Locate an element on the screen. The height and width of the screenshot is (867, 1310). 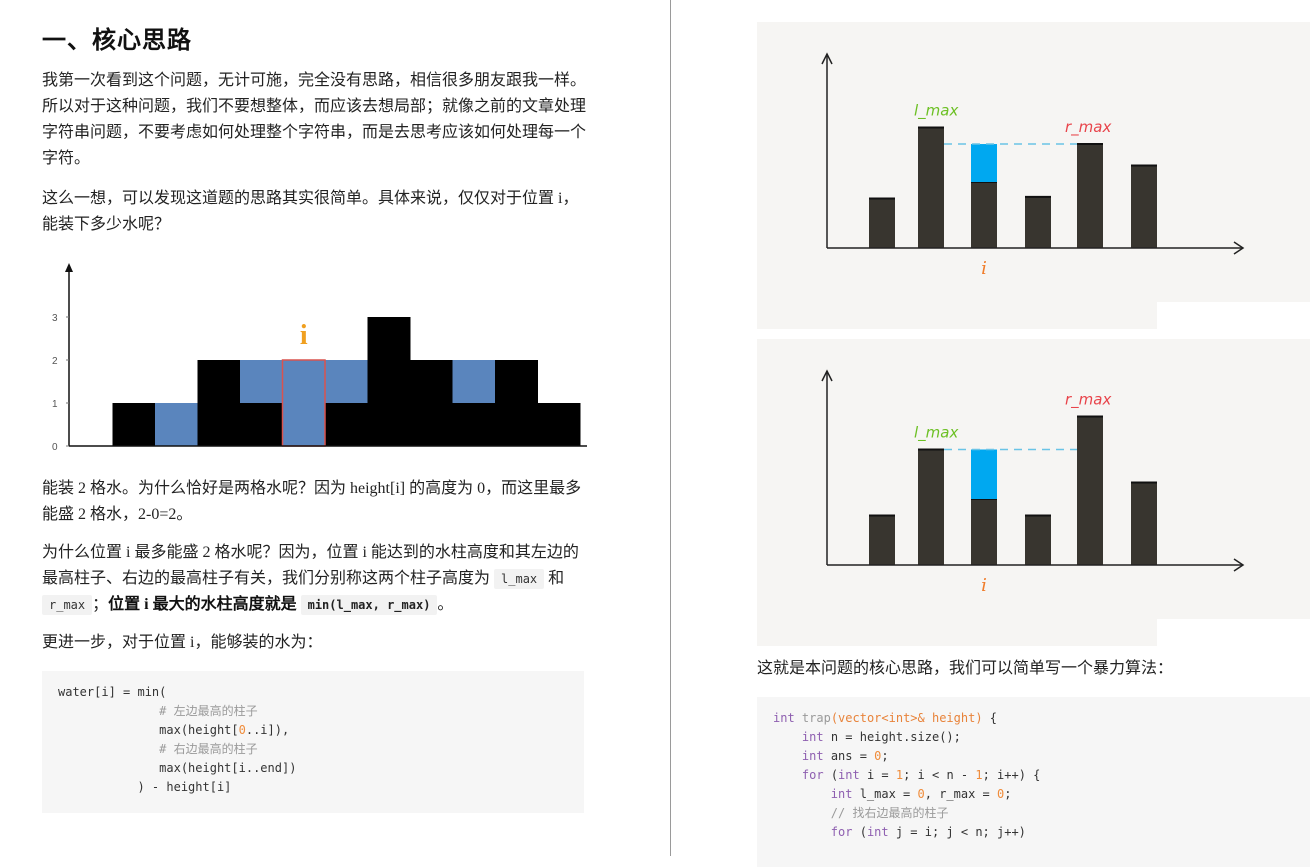
figure-lmax-rmax-1: l_max r_maxi is located at coordinates (1033, 175).